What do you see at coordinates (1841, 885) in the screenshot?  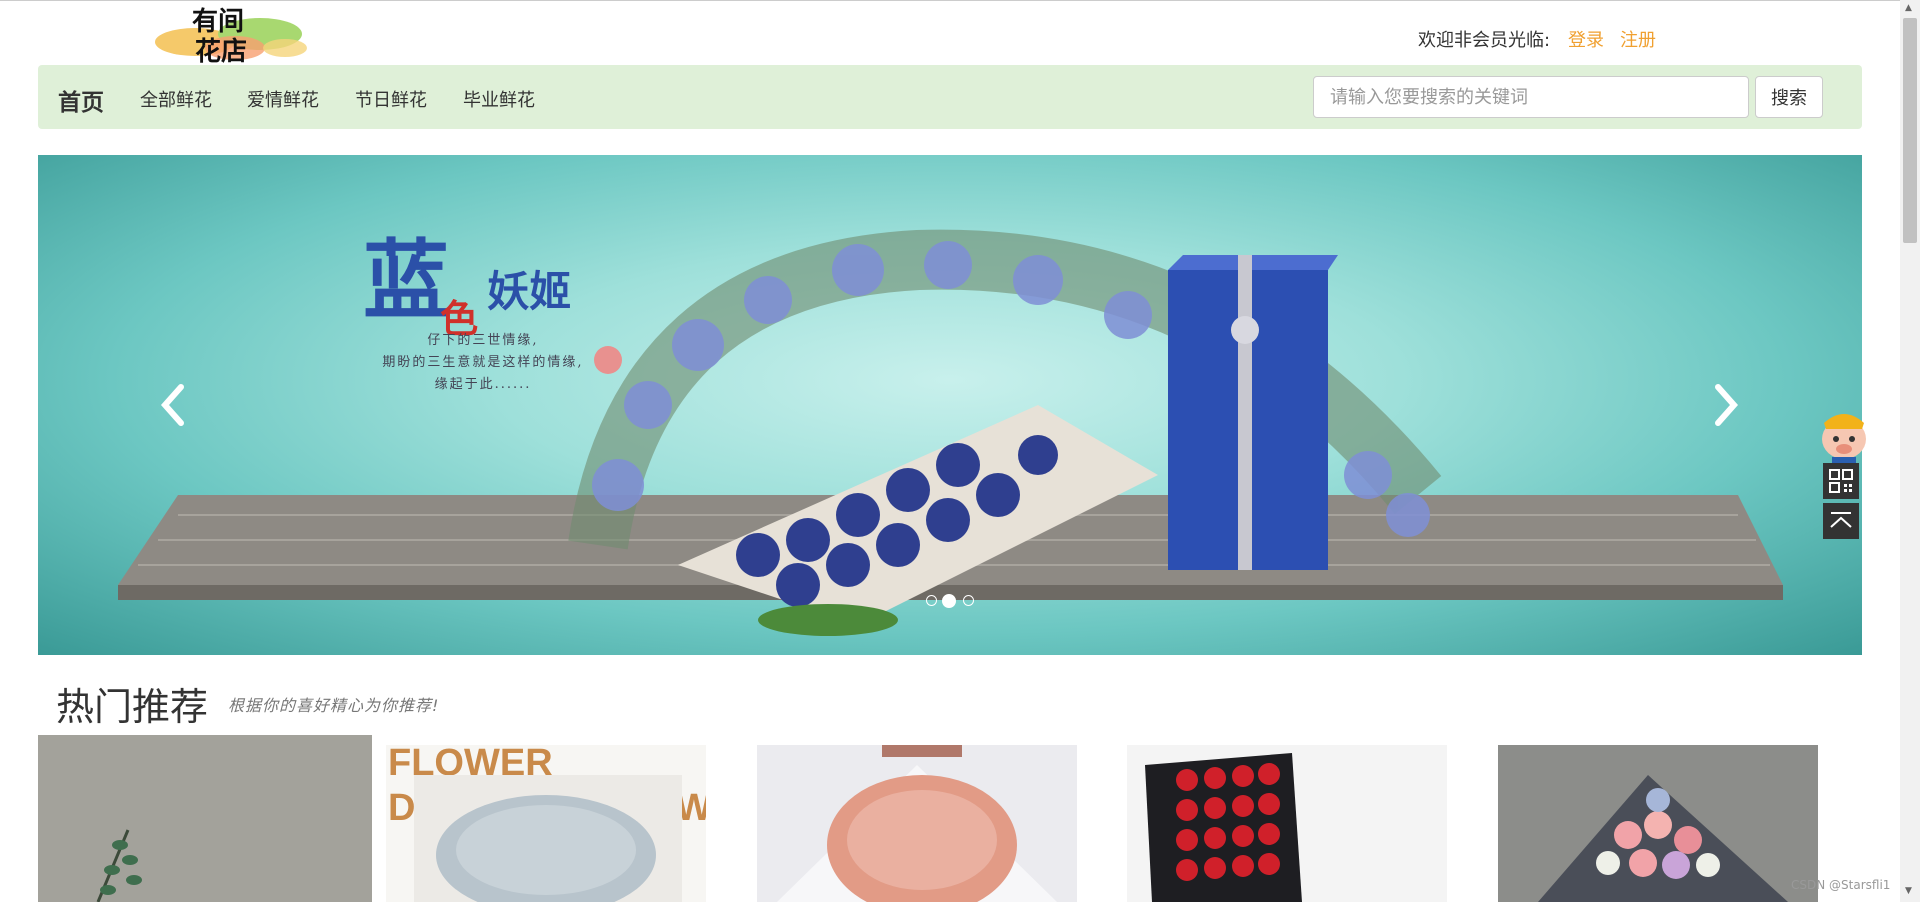 I see `watermark-text: CSDN @Starsfli1` at bounding box center [1841, 885].